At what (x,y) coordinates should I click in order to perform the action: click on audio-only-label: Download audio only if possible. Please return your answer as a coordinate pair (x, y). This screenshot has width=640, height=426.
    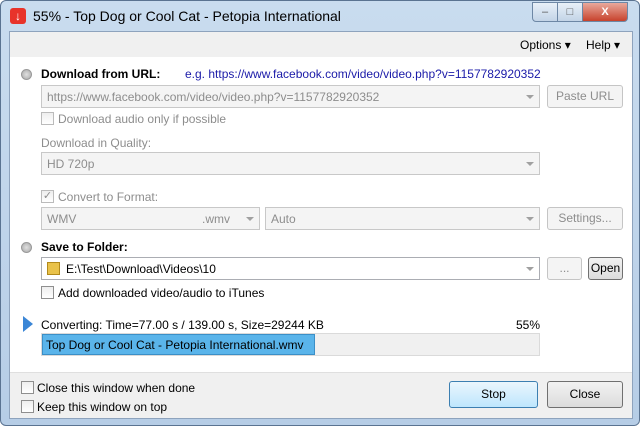
    Looking at the image, I should click on (142, 119).